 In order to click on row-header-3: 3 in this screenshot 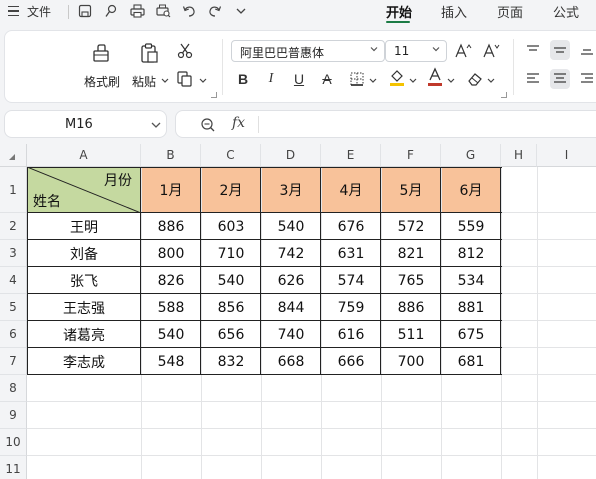, I will do `click(13, 253)`.